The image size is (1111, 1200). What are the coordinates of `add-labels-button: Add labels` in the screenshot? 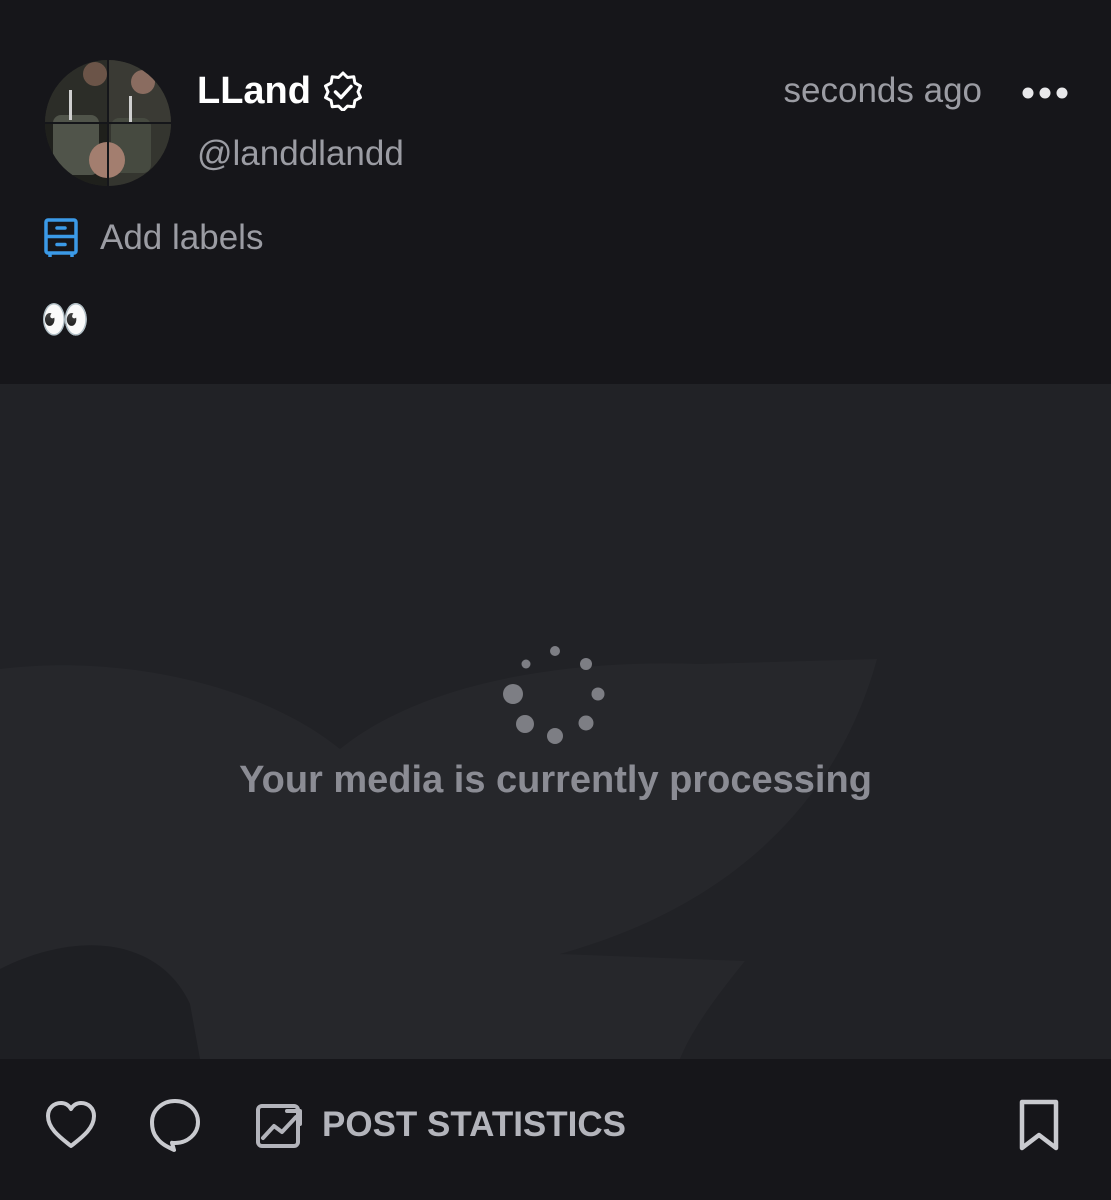 It's located at (152, 238).